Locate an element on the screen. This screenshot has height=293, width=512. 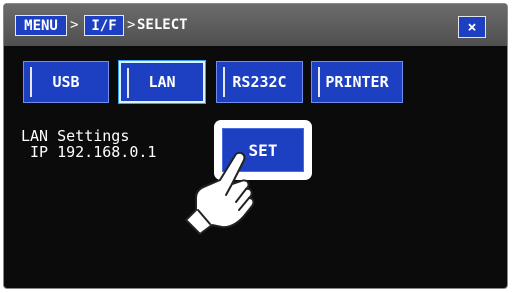
tab-printer-label: PRINTER is located at coordinates (357, 82).